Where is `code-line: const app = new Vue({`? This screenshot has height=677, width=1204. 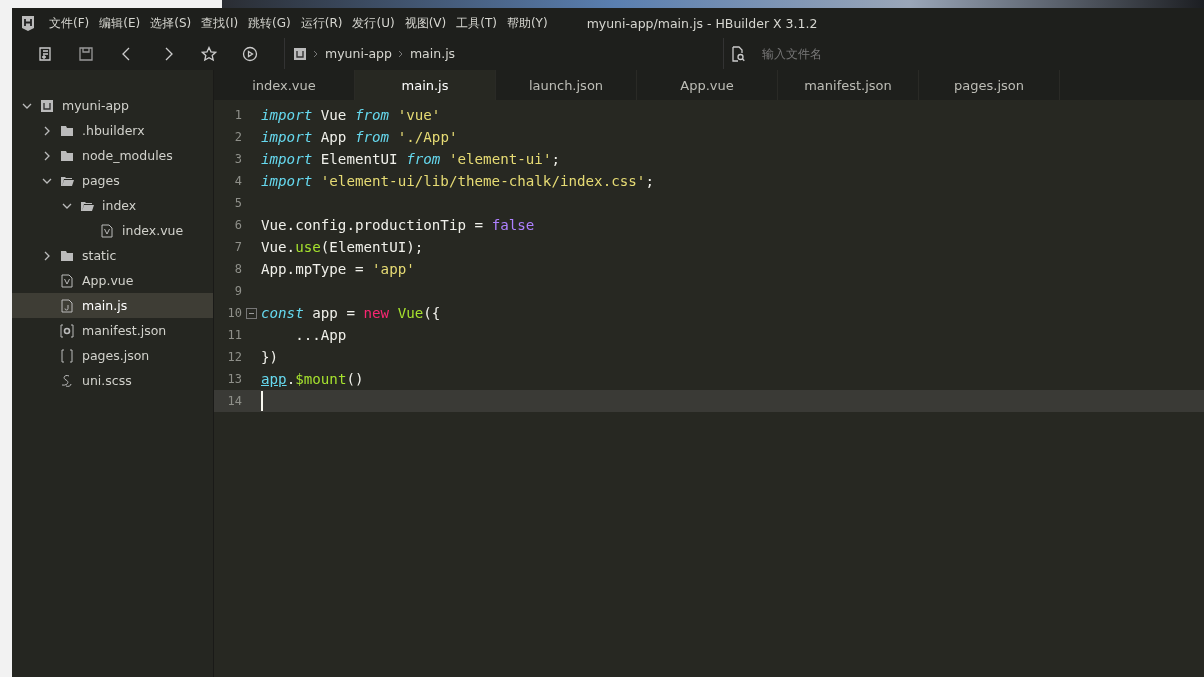
code-line: const app = new Vue({ is located at coordinates (351, 313).